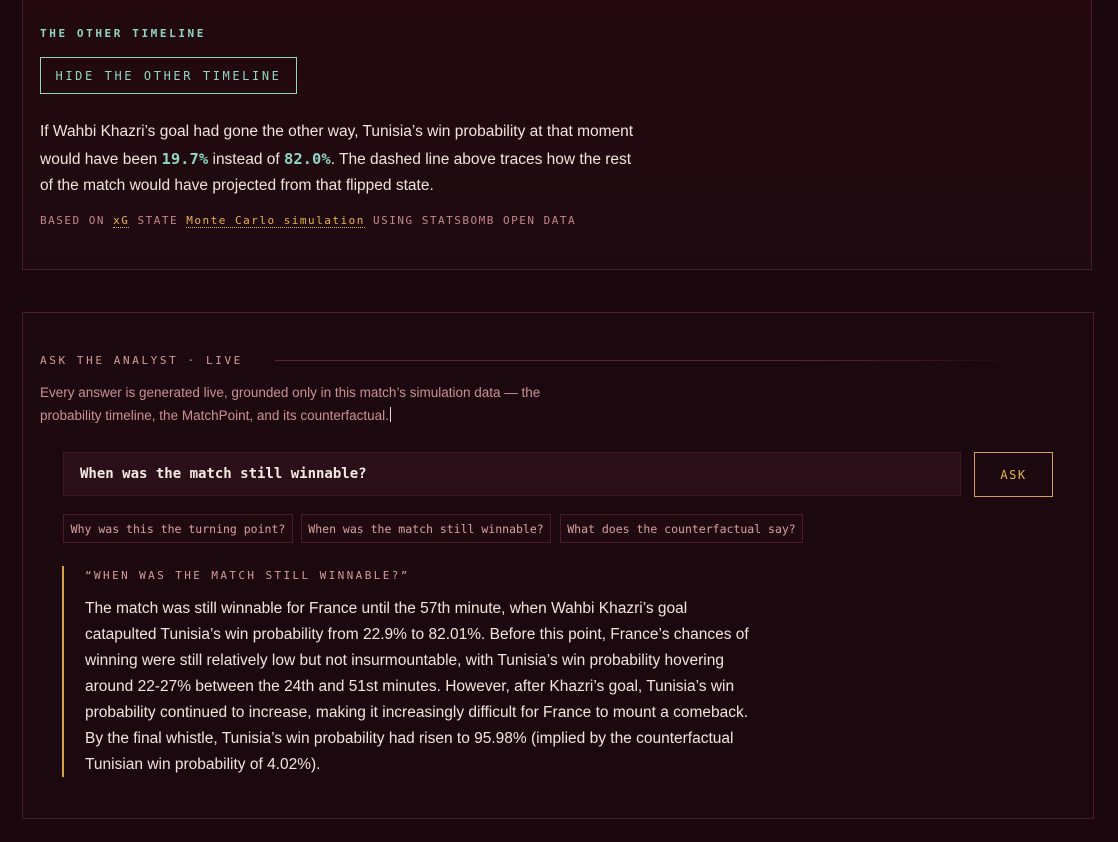 This screenshot has height=842, width=1118. What do you see at coordinates (141, 360) in the screenshot?
I see `ask-analyst-heading: ASK THE ANALYST · LIVE` at bounding box center [141, 360].